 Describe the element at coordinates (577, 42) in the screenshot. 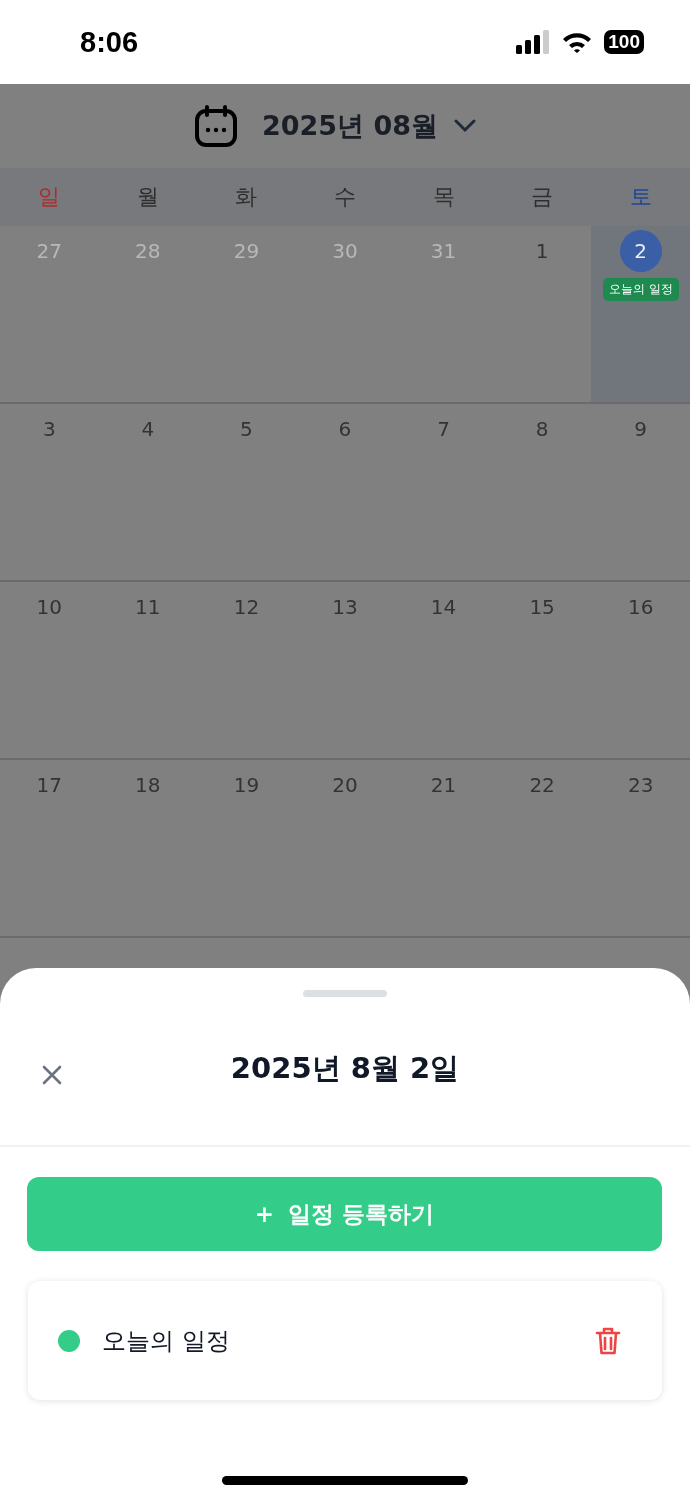

I see `wifi-icon` at that location.